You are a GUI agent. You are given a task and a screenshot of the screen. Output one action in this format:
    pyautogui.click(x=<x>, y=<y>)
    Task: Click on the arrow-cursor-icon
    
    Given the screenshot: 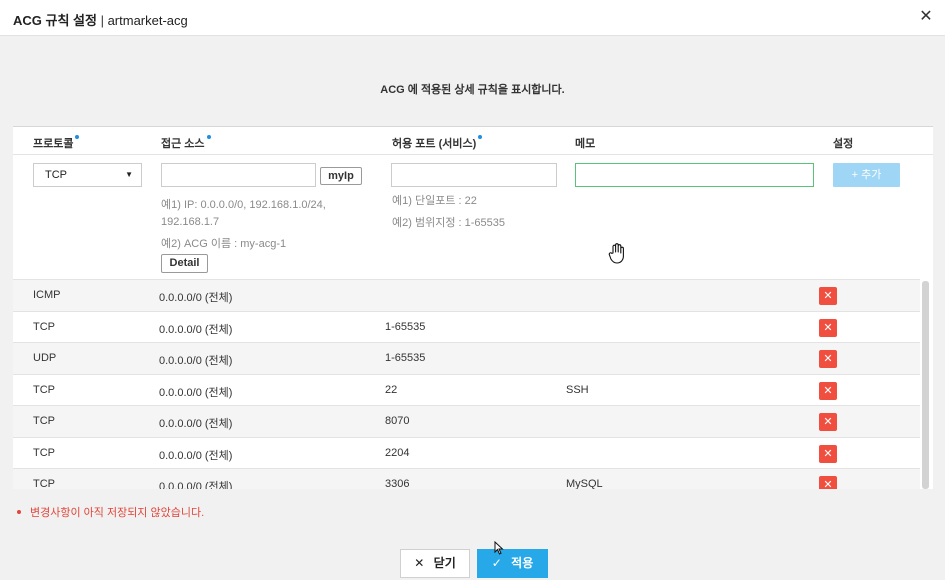 What is the action you would take?
    pyautogui.click(x=499, y=548)
    